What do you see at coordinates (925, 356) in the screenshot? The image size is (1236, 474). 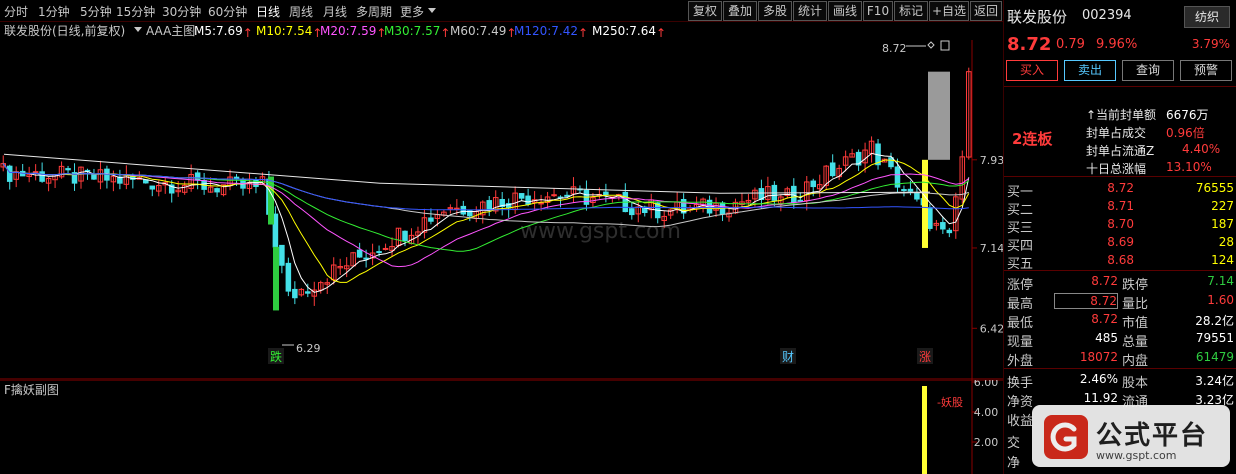 I see `event-marker-2: 涨` at bounding box center [925, 356].